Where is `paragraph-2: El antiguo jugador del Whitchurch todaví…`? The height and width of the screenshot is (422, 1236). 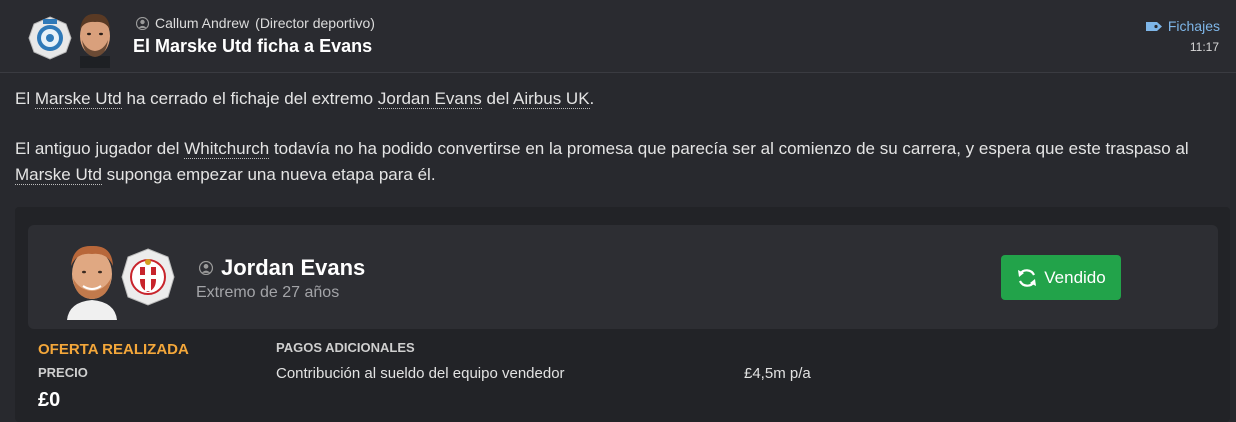
paragraph-2: El antiguo jugador del Whitchurch todaví… is located at coordinates (620, 162).